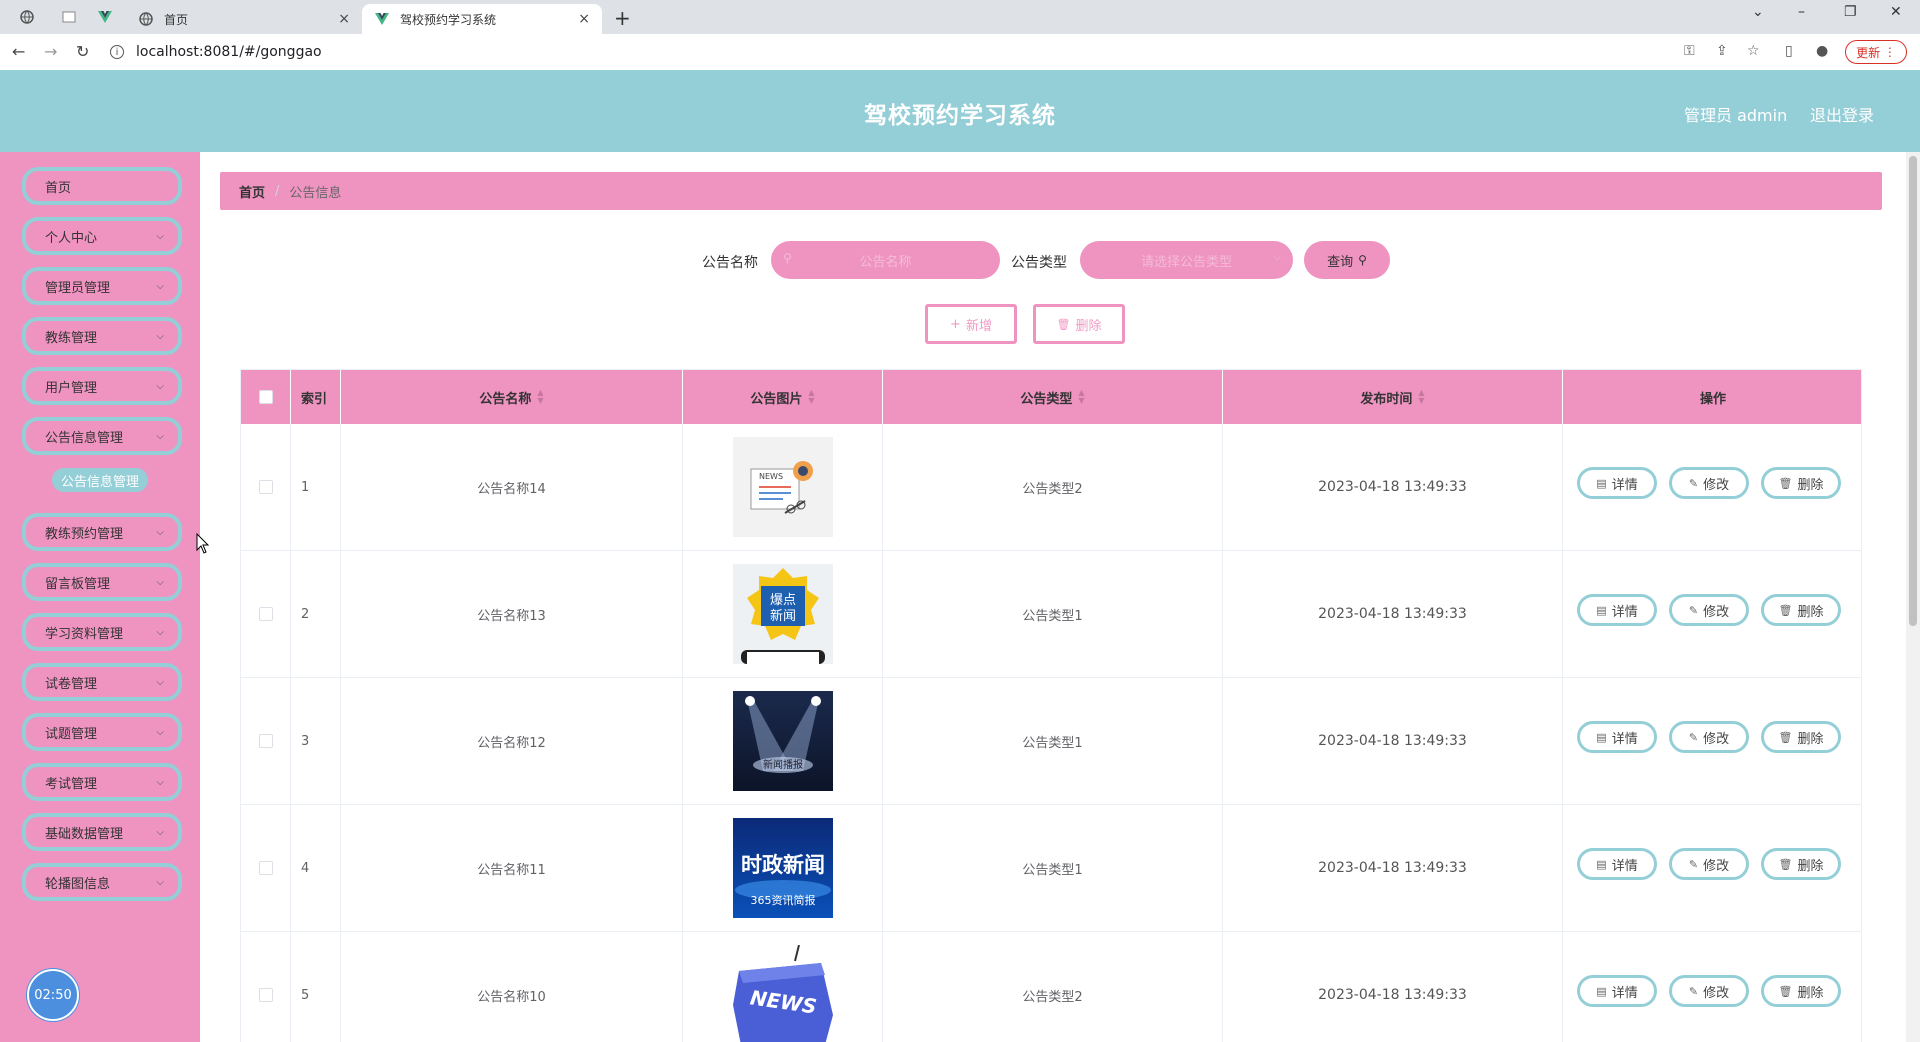 The height and width of the screenshot is (1042, 1920). I want to click on tab-home: 首页 ×, so click(244, 19).